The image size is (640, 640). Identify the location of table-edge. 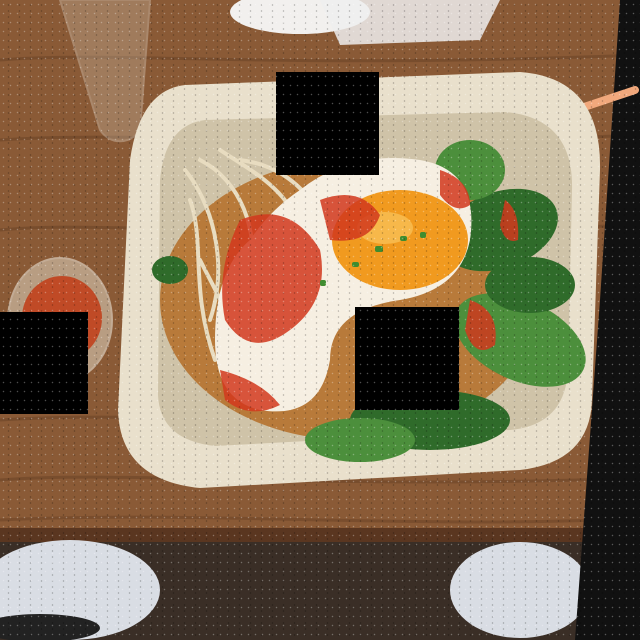
(300, 535).